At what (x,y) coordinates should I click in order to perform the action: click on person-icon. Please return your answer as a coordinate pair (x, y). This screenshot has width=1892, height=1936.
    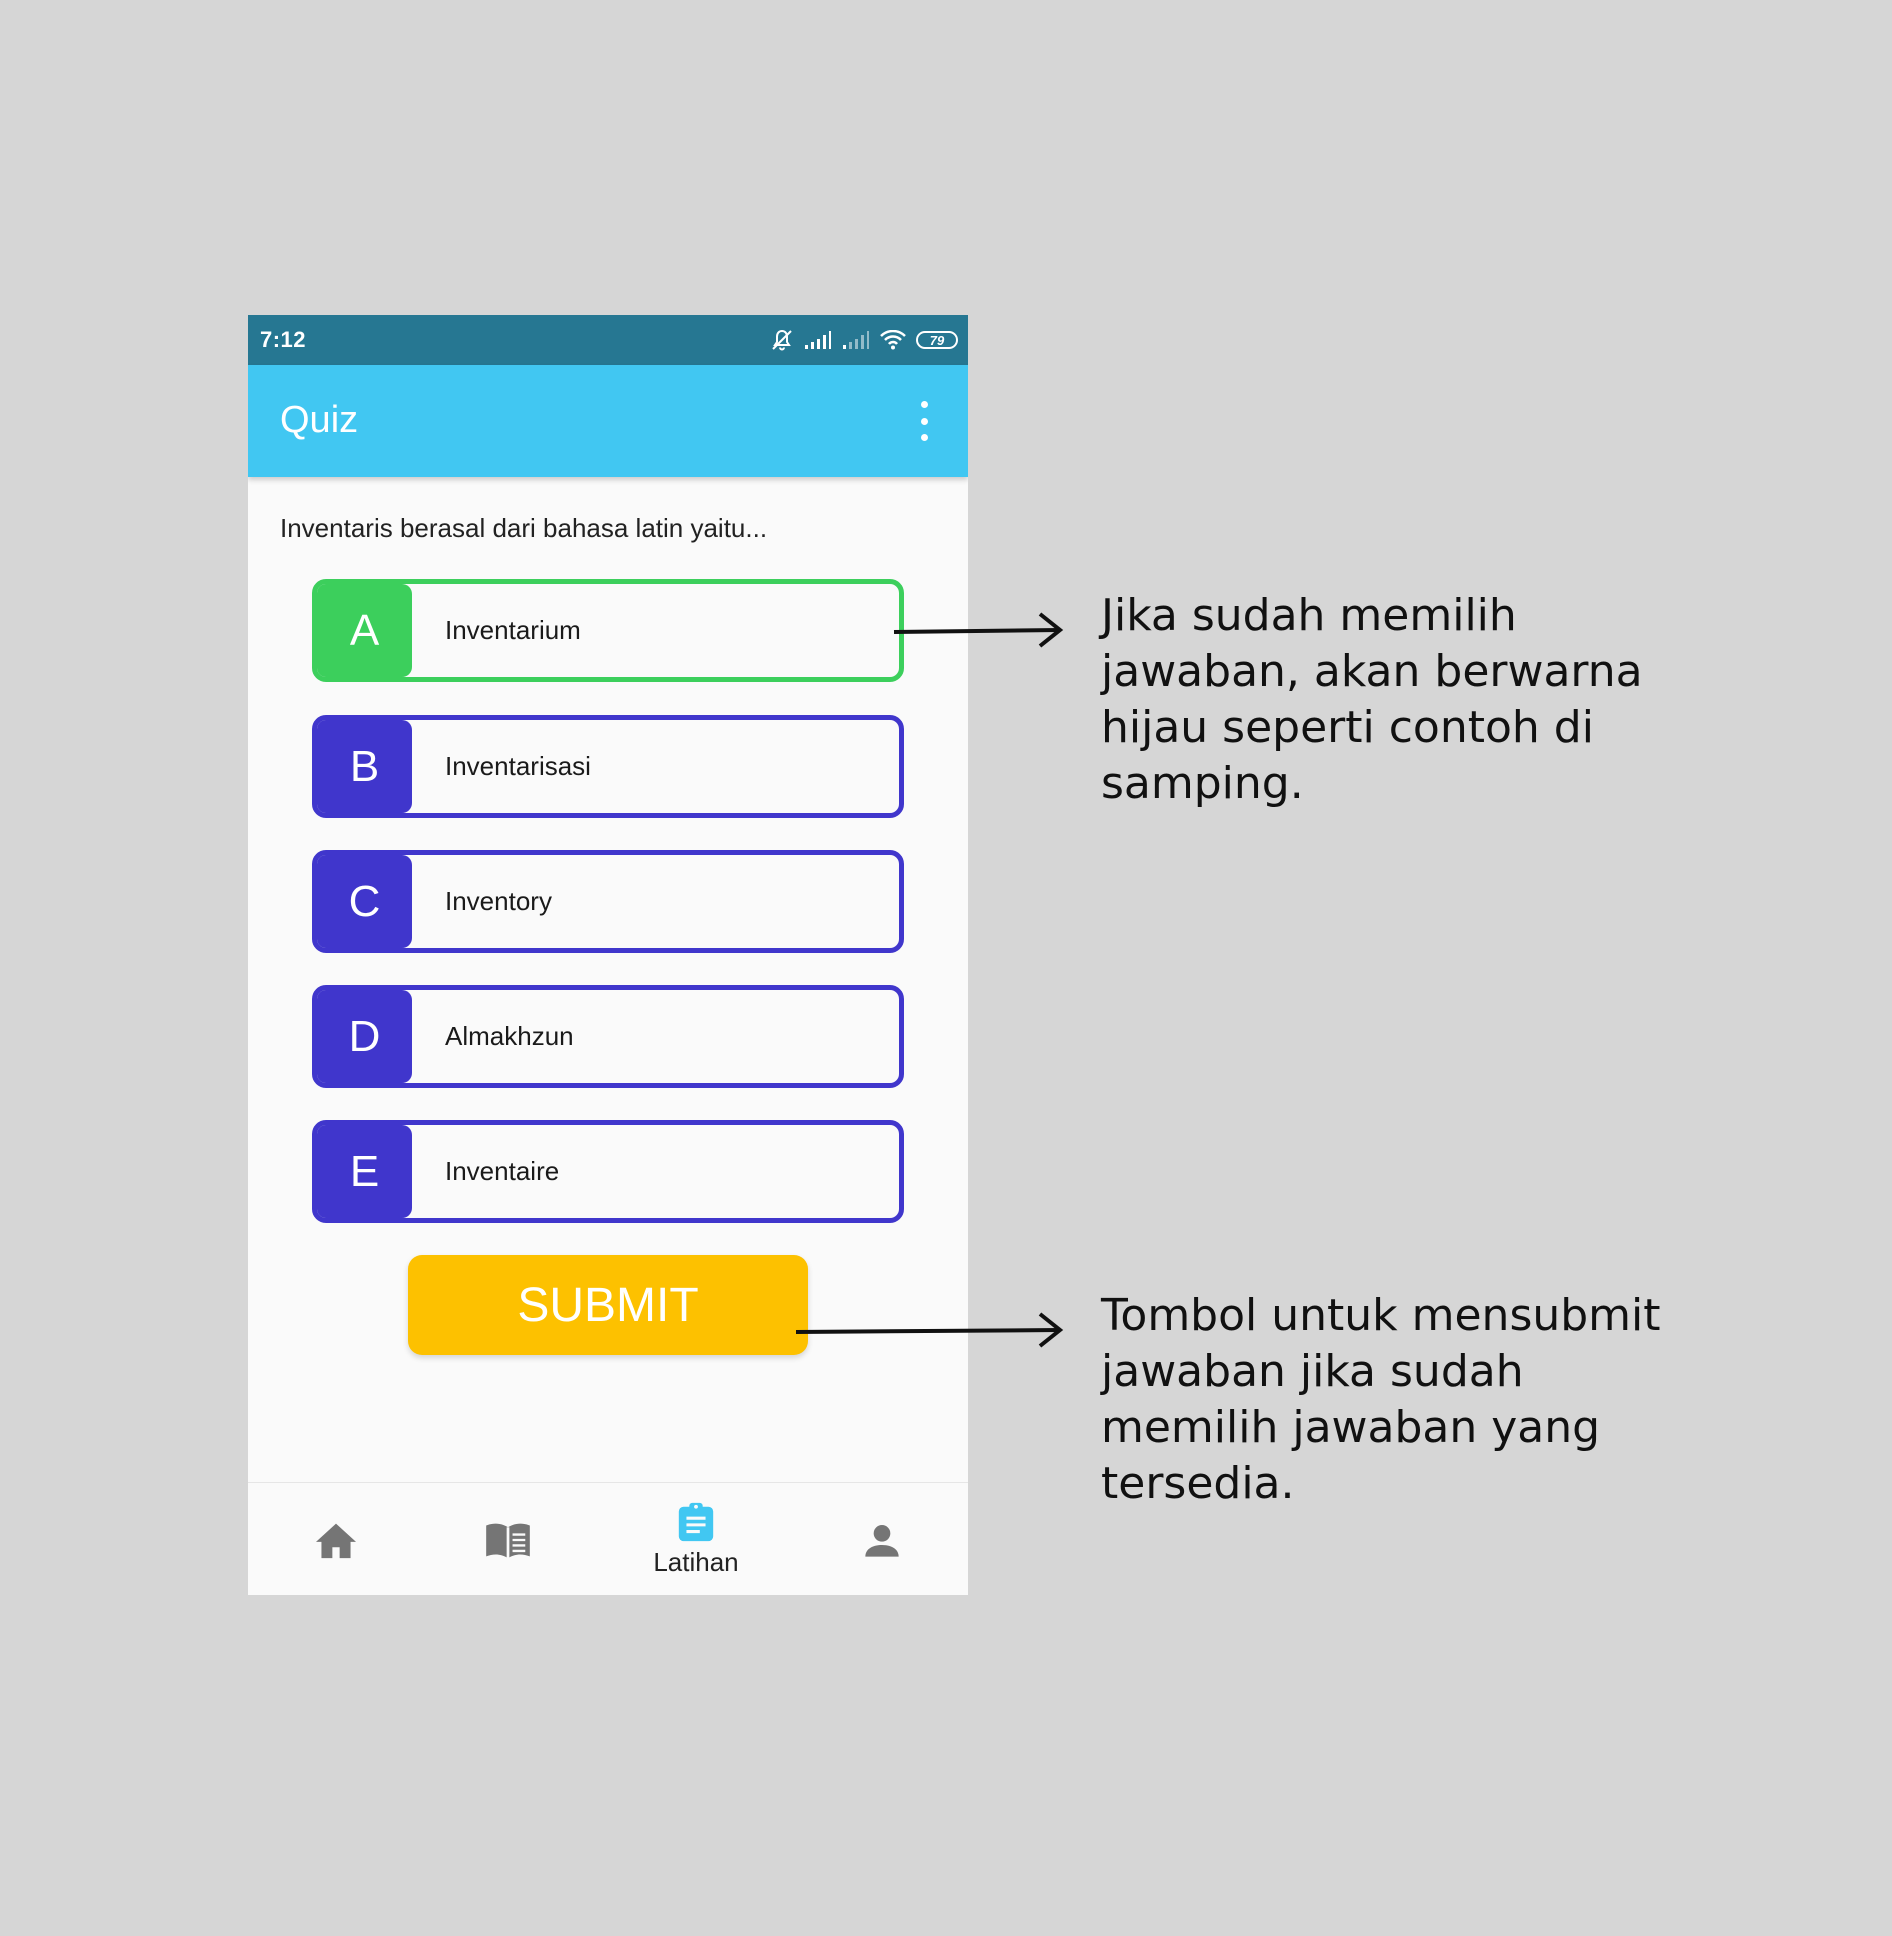
    Looking at the image, I should click on (882, 1540).